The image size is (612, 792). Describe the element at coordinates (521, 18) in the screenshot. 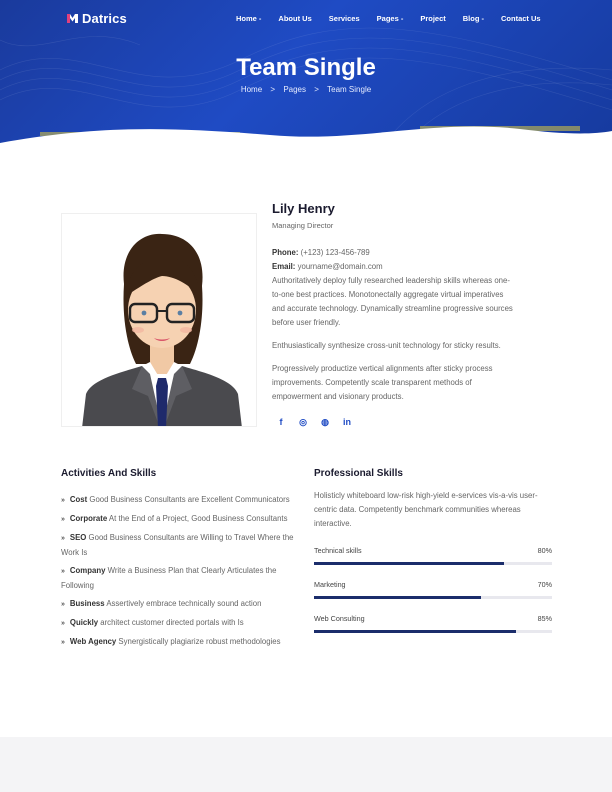

I see `nav-item-contact: Contact Us` at that location.